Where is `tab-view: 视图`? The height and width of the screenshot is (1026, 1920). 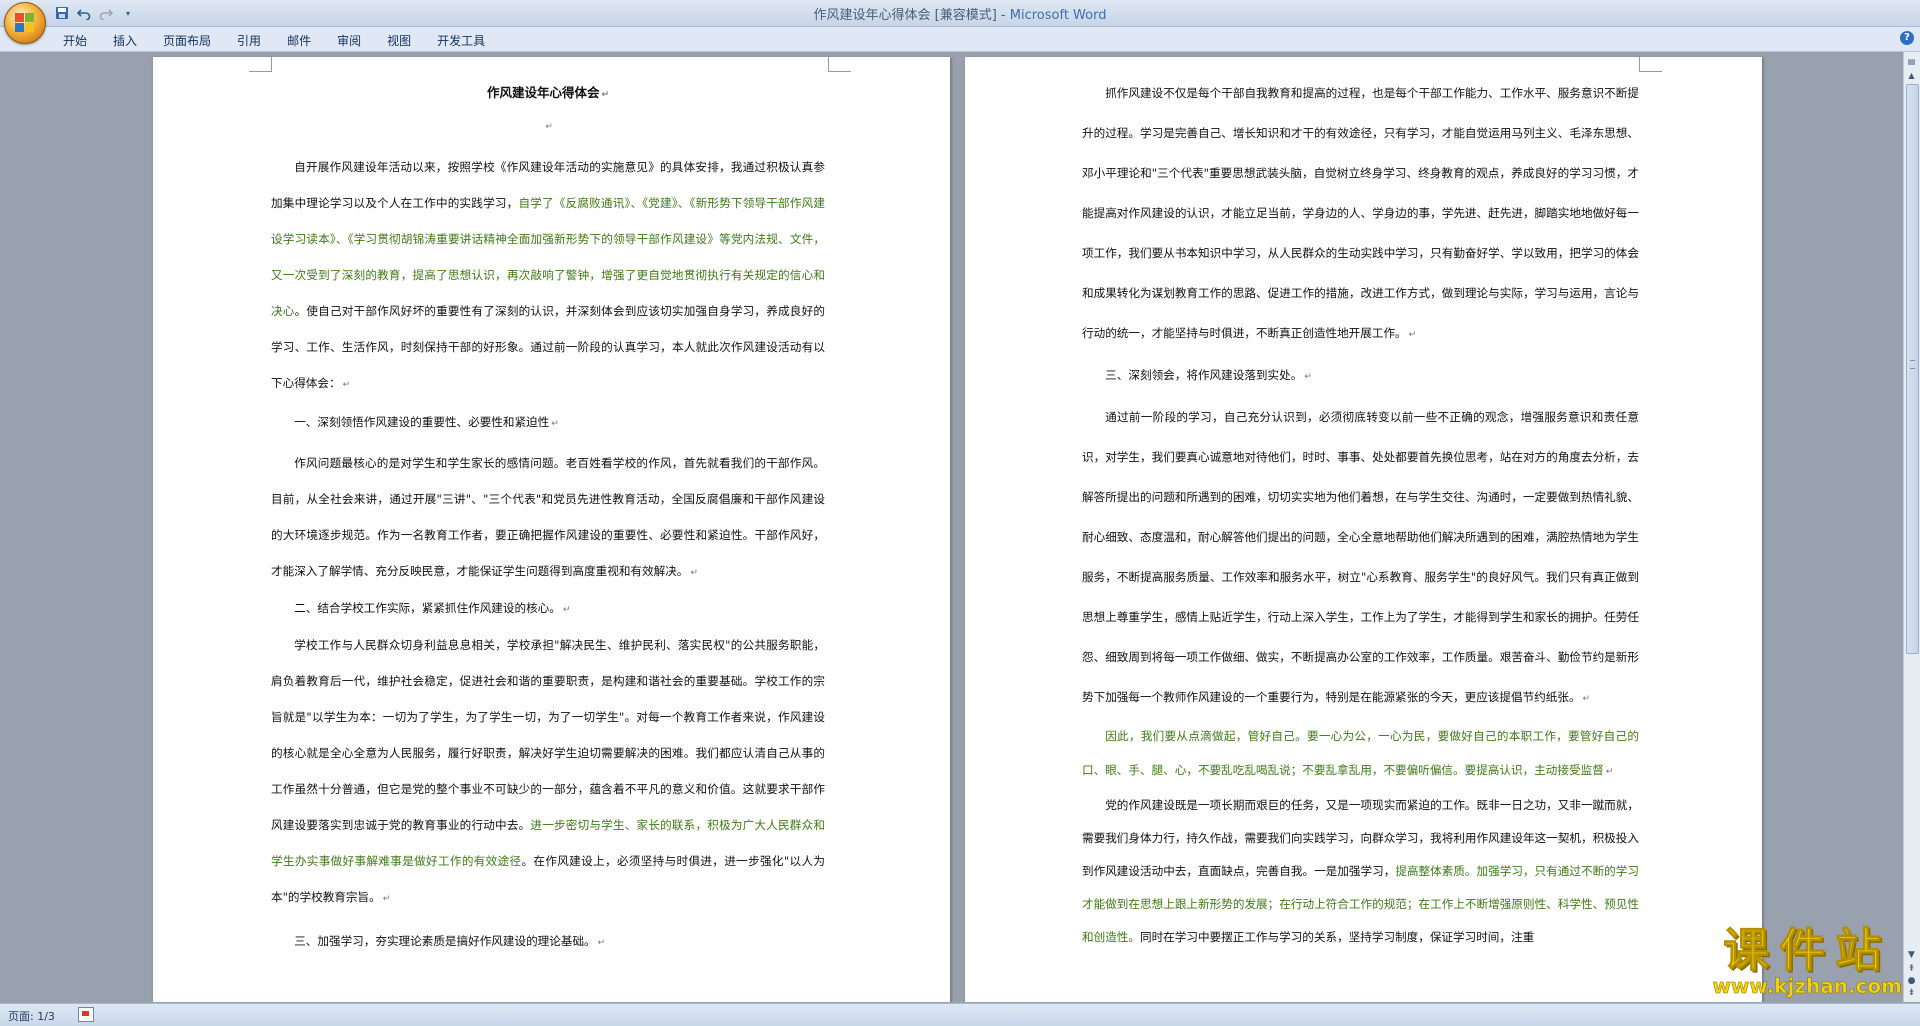
tab-view: 视图 is located at coordinates (399, 40).